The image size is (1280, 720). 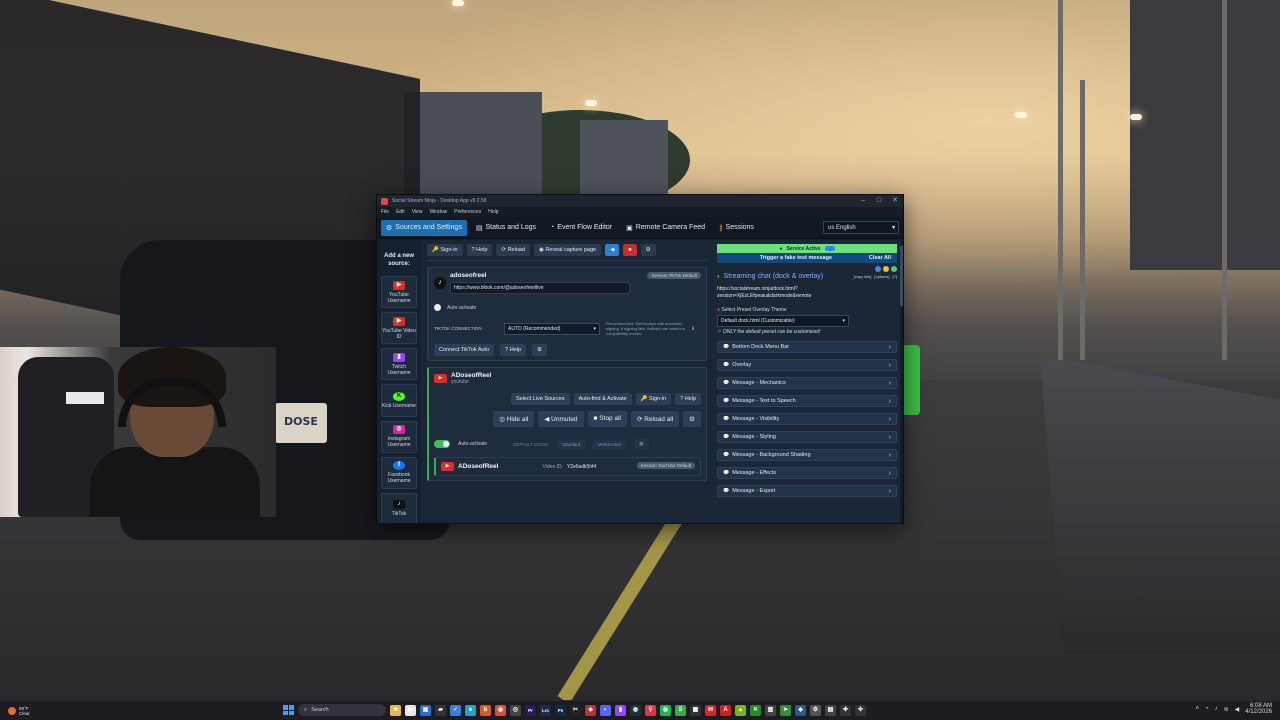 What do you see at coordinates (607, 419) in the screenshot?
I see `stop-all-button: ■ Stop all` at bounding box center [607, 419].